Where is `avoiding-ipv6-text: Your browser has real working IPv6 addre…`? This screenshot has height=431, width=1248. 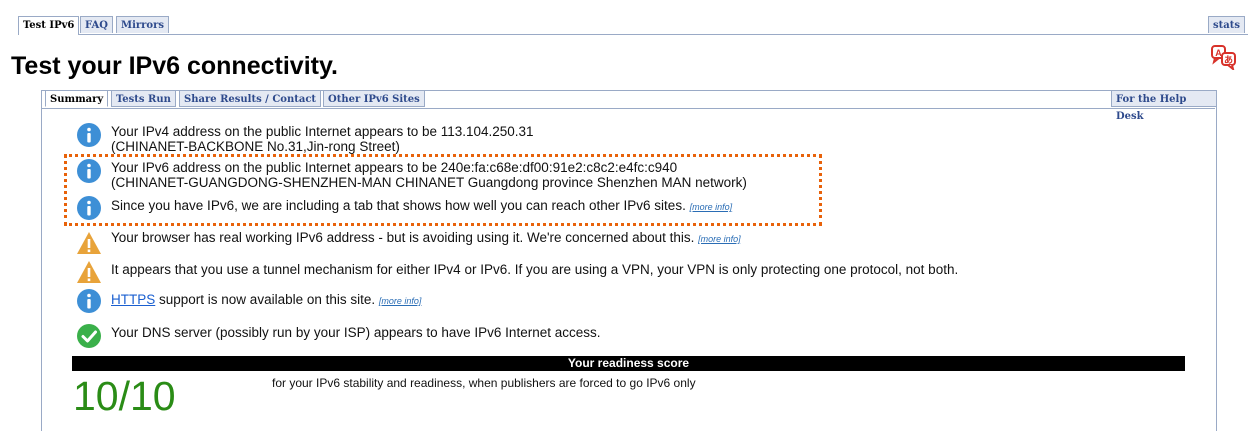 avoiding-ipv6-text: Your browser has real working IPv6 addre… is located at coordinates (426, 238).